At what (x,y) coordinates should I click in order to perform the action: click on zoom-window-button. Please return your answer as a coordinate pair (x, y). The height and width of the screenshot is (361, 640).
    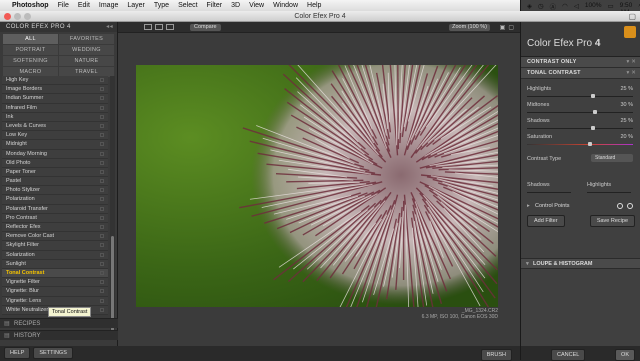
    Looking at the image, I should click on (27, 16).